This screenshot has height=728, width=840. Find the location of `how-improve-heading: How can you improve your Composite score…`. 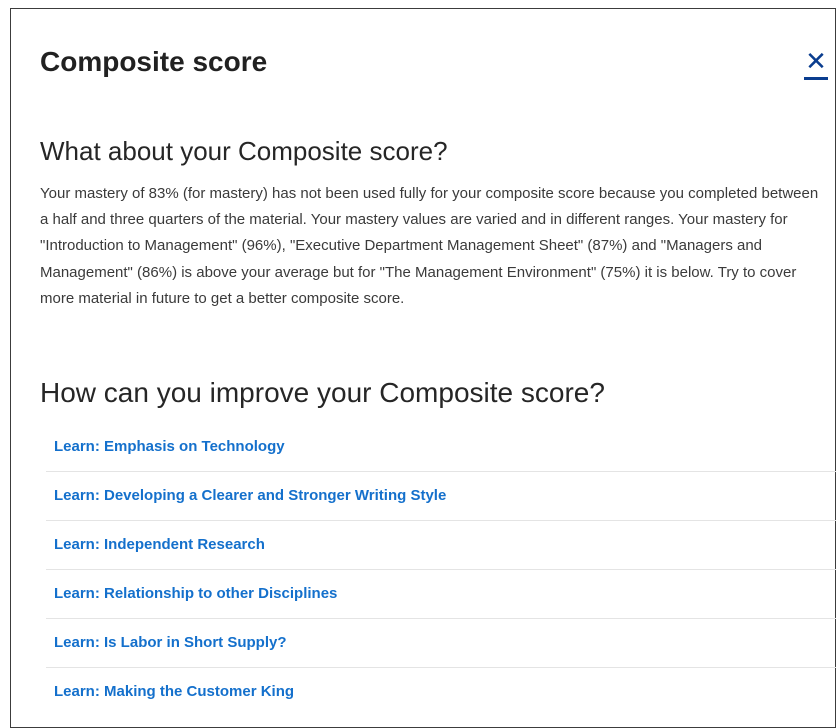

how-improve-heading: How can you improve your Composite score… is located at coordinates (322, 392).